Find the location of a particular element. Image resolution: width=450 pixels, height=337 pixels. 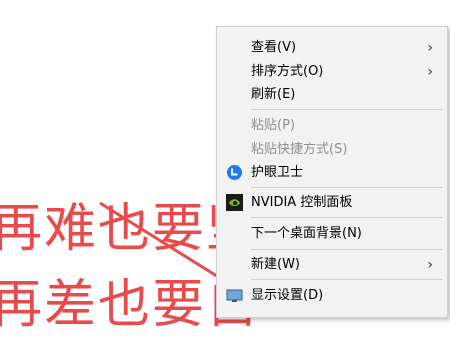

menu-item-next-desktop-background: 下一个桌面背景(N) is located at coordinates (332, 234).